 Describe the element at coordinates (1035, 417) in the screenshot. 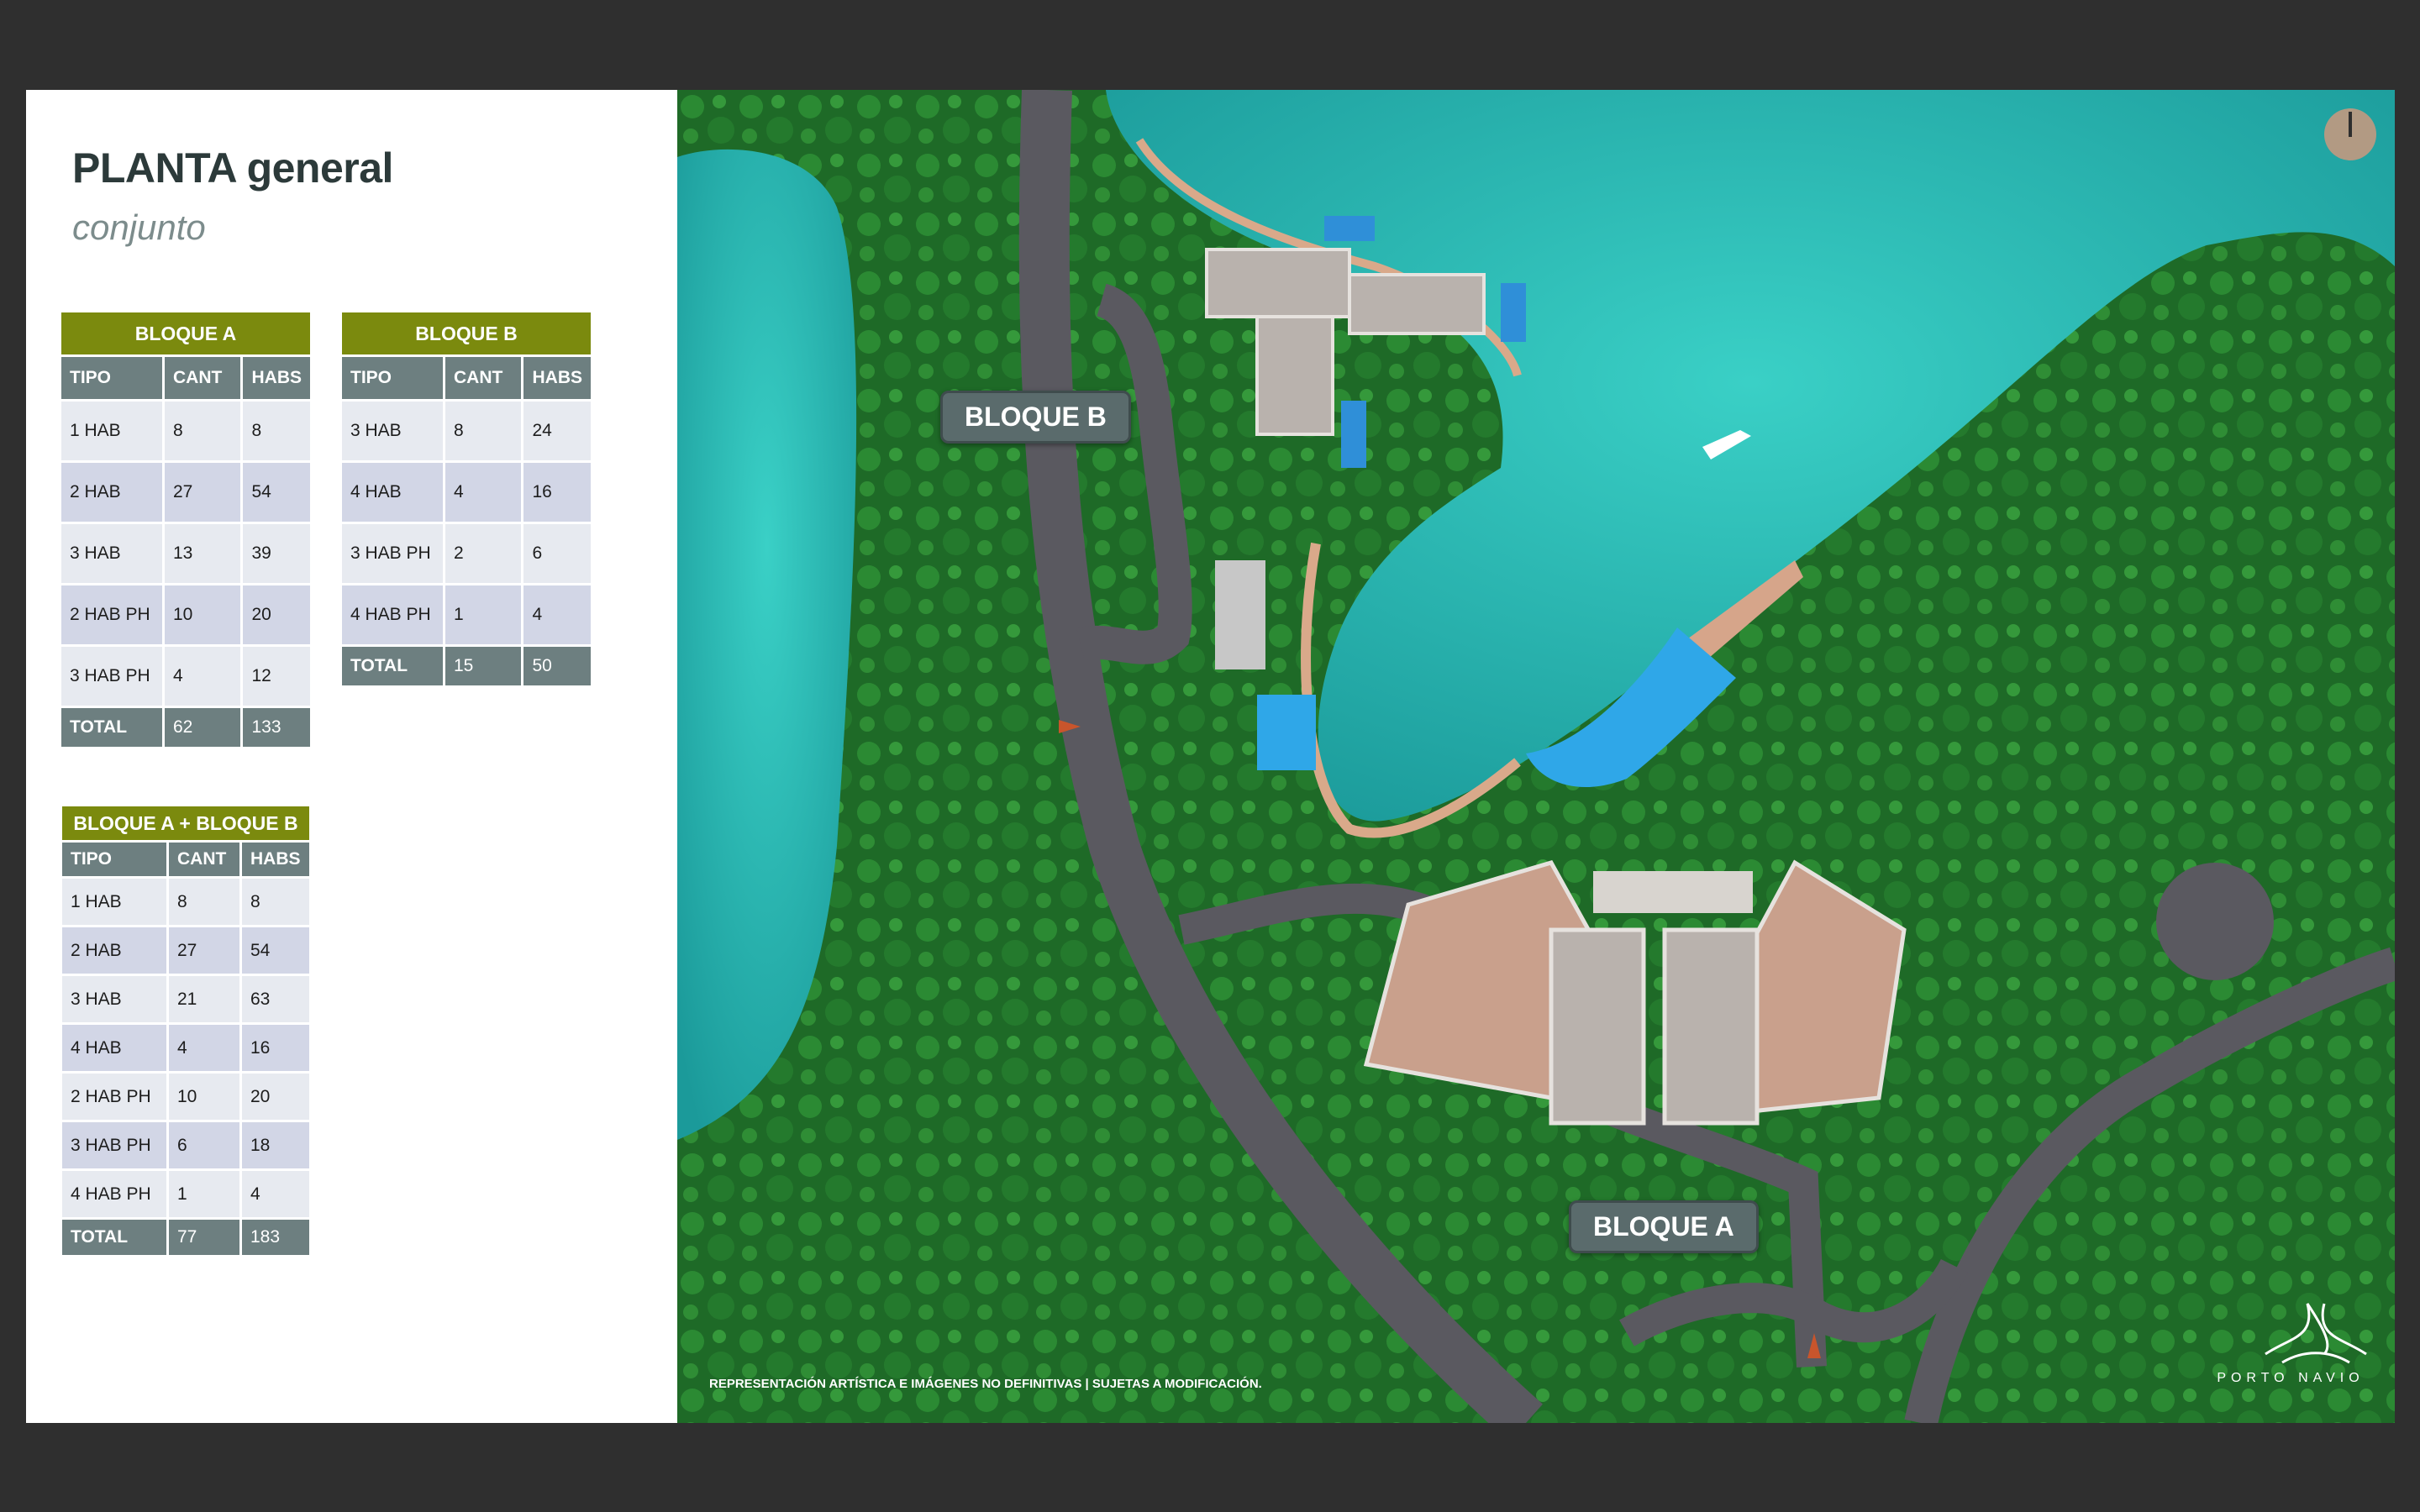

I see `bloque-b-label: BLOQUE B` at that location.